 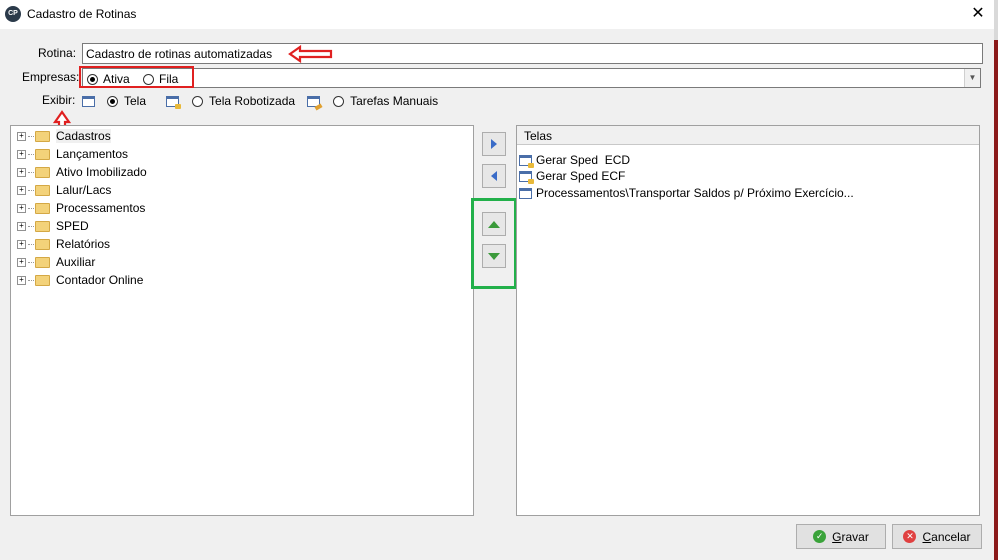 I want to click on checkmark-icon: ✓, so click(x=820, y=536).